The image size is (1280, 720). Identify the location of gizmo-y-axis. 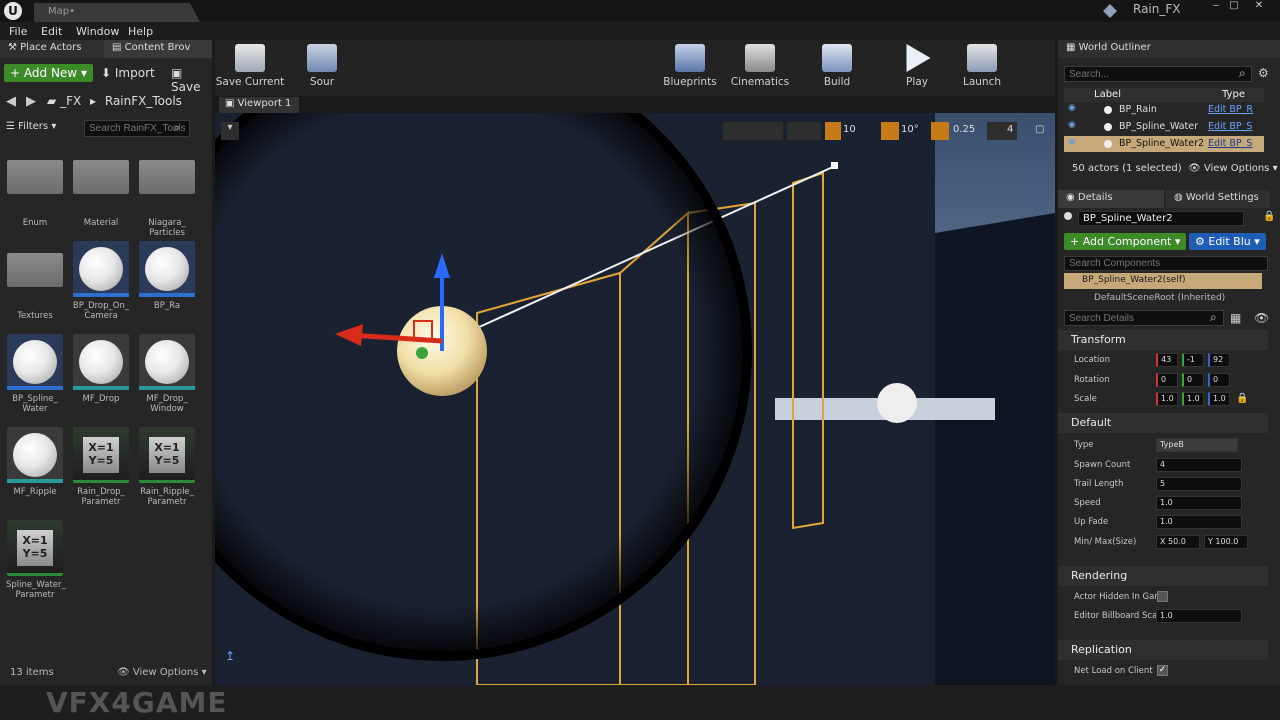
(422, 353).